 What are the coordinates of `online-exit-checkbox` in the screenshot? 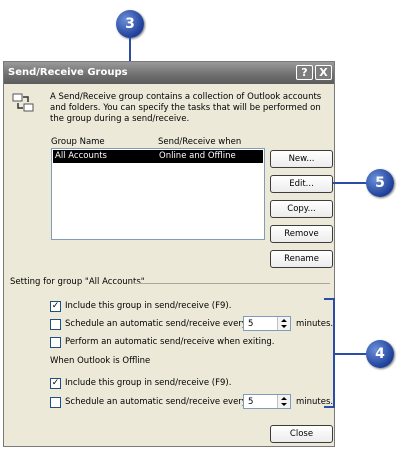 It's located at (55, 342).